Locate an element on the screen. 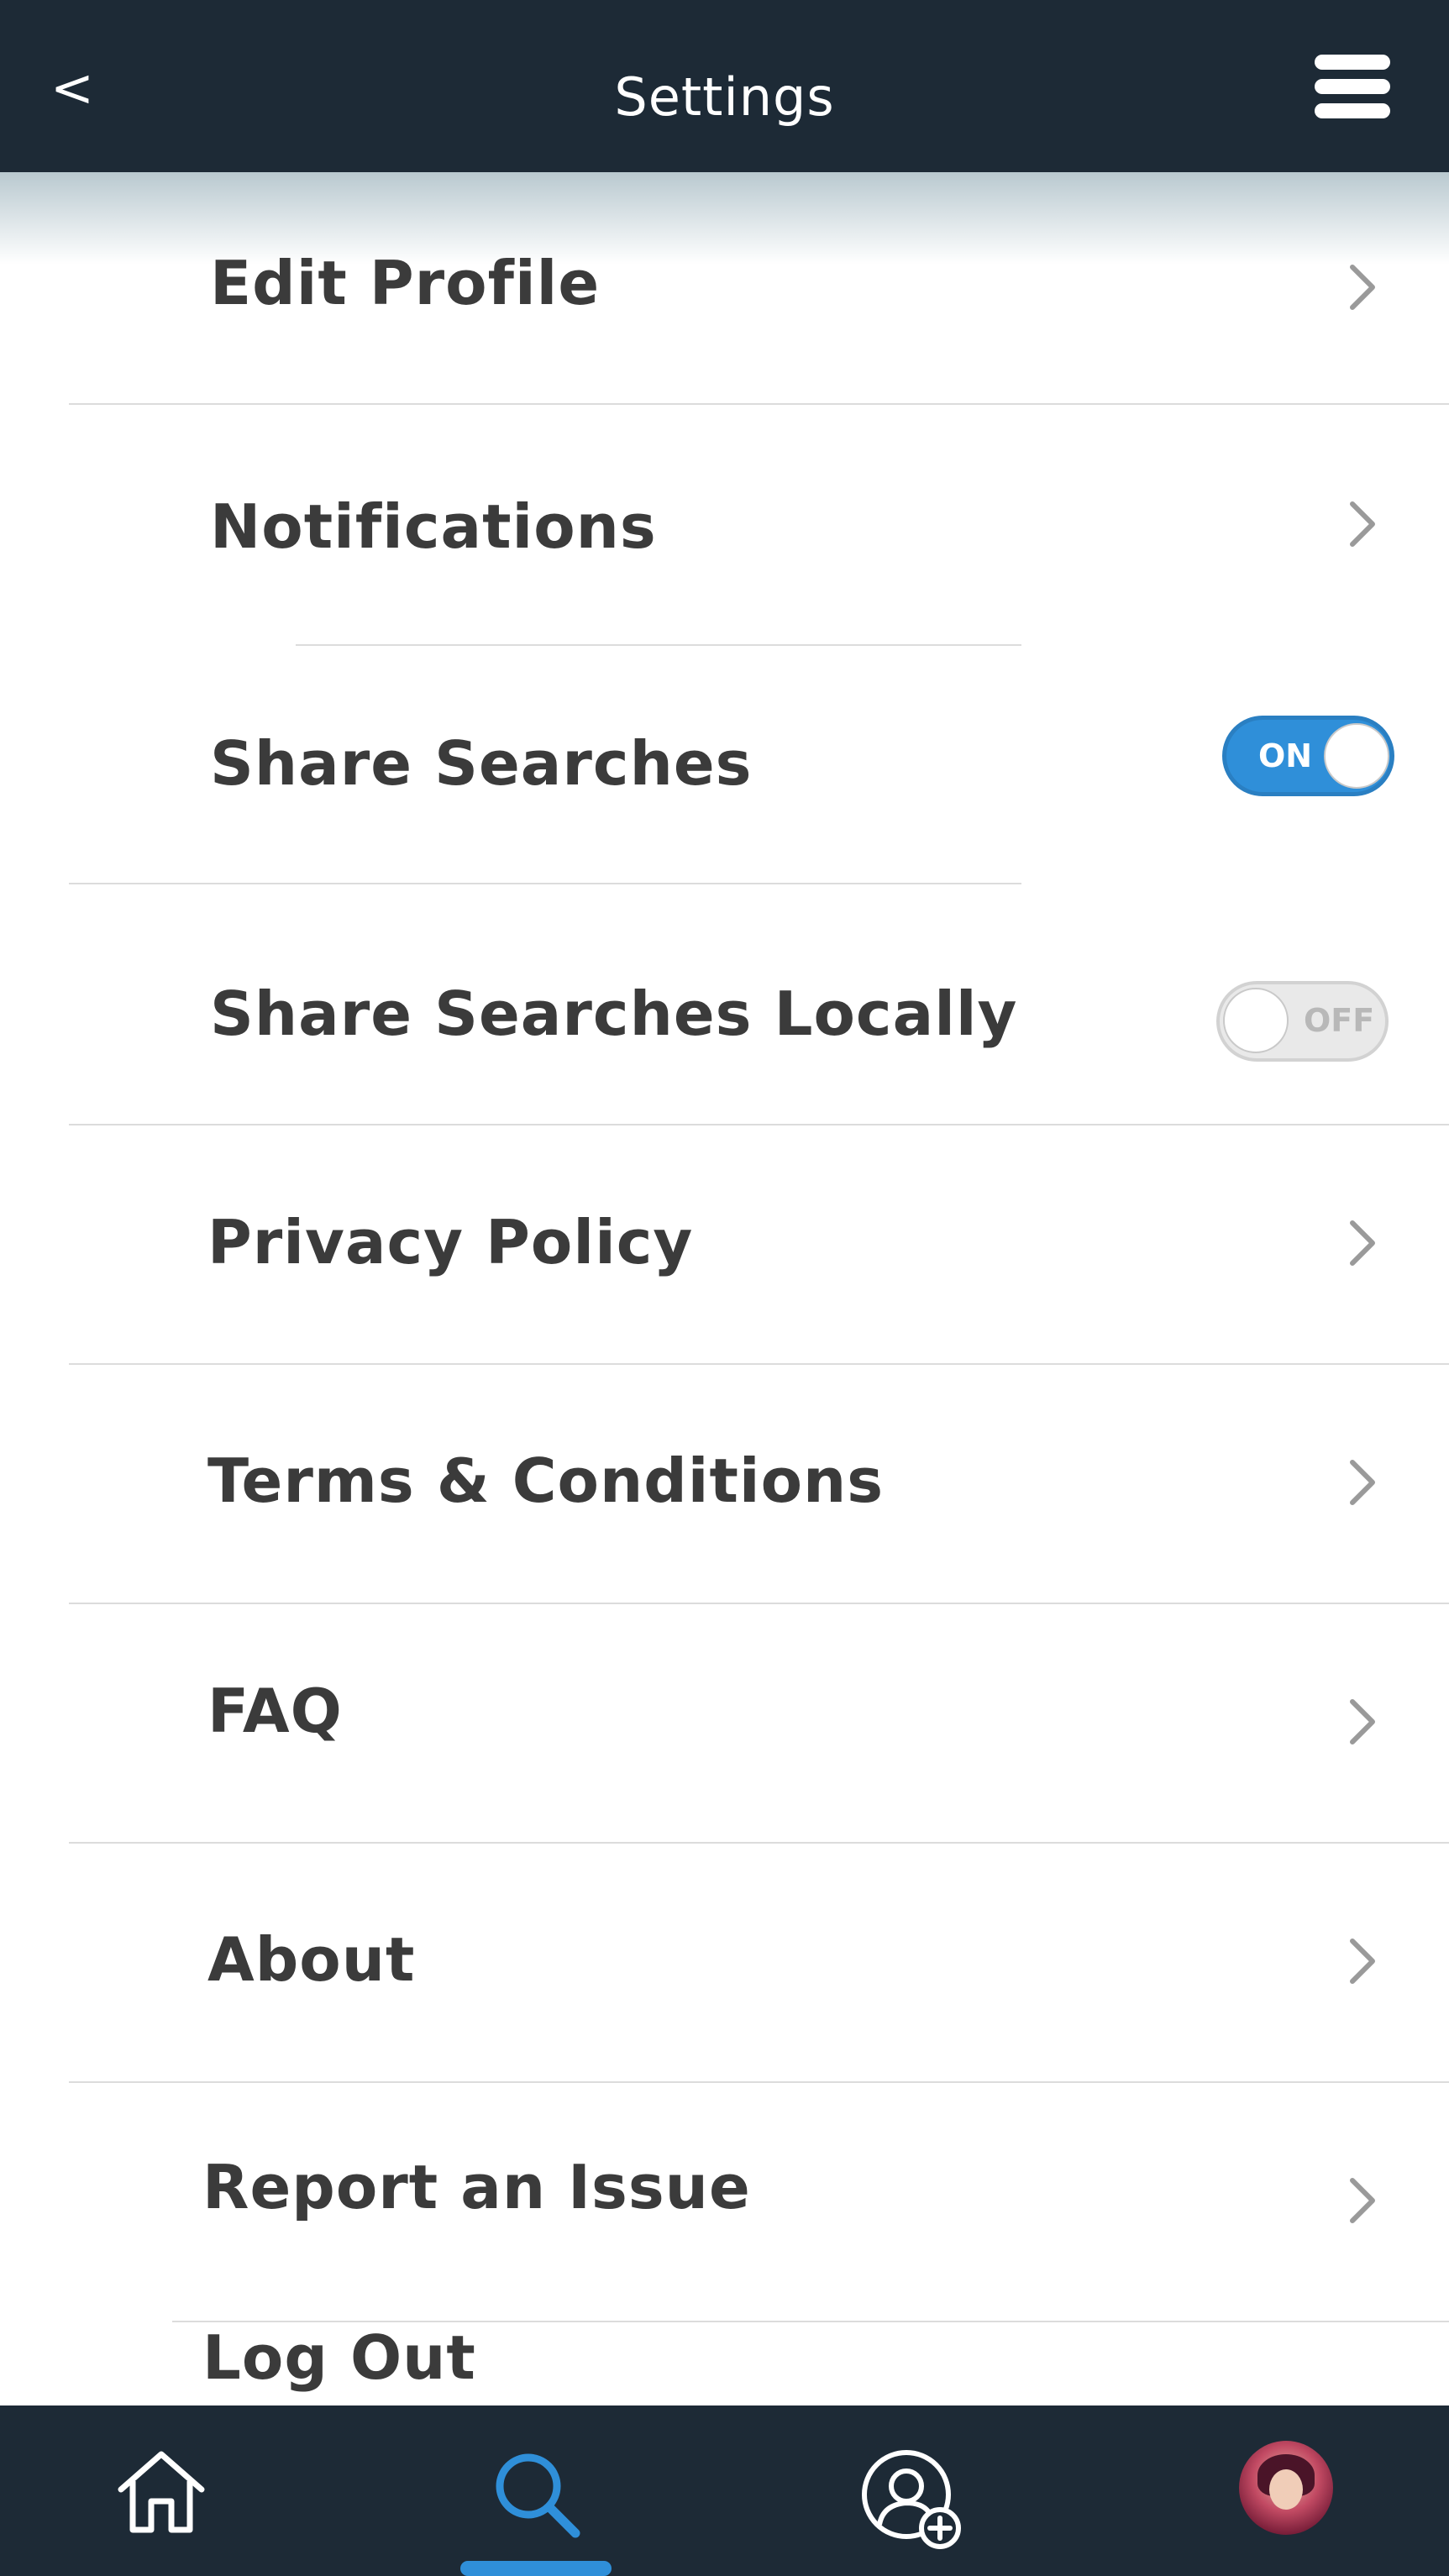 The width and height of the screenshot is (1449, 2576). settings-item-label: Notifications is located at coordinates (433, 526).